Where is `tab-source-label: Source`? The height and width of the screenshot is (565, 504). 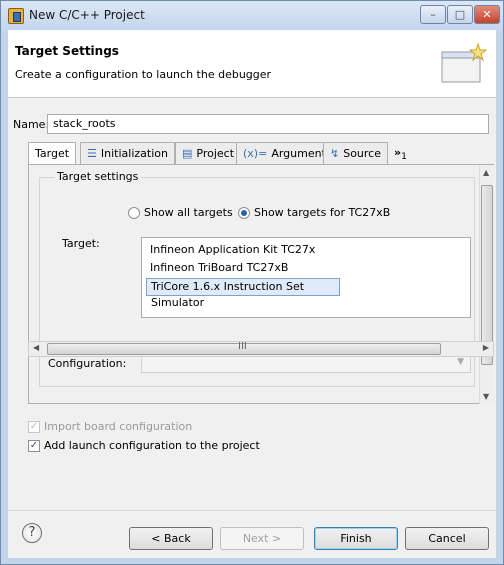
tab-source-label: Source is located at coordinates (362, 153).